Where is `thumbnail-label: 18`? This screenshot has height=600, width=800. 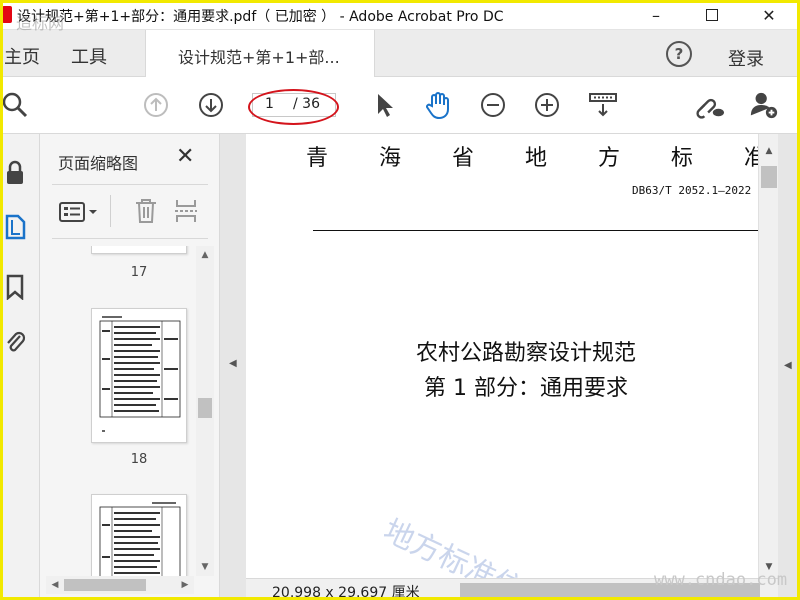
thumbnail-label: 18 is located at coordinates (139, 459).